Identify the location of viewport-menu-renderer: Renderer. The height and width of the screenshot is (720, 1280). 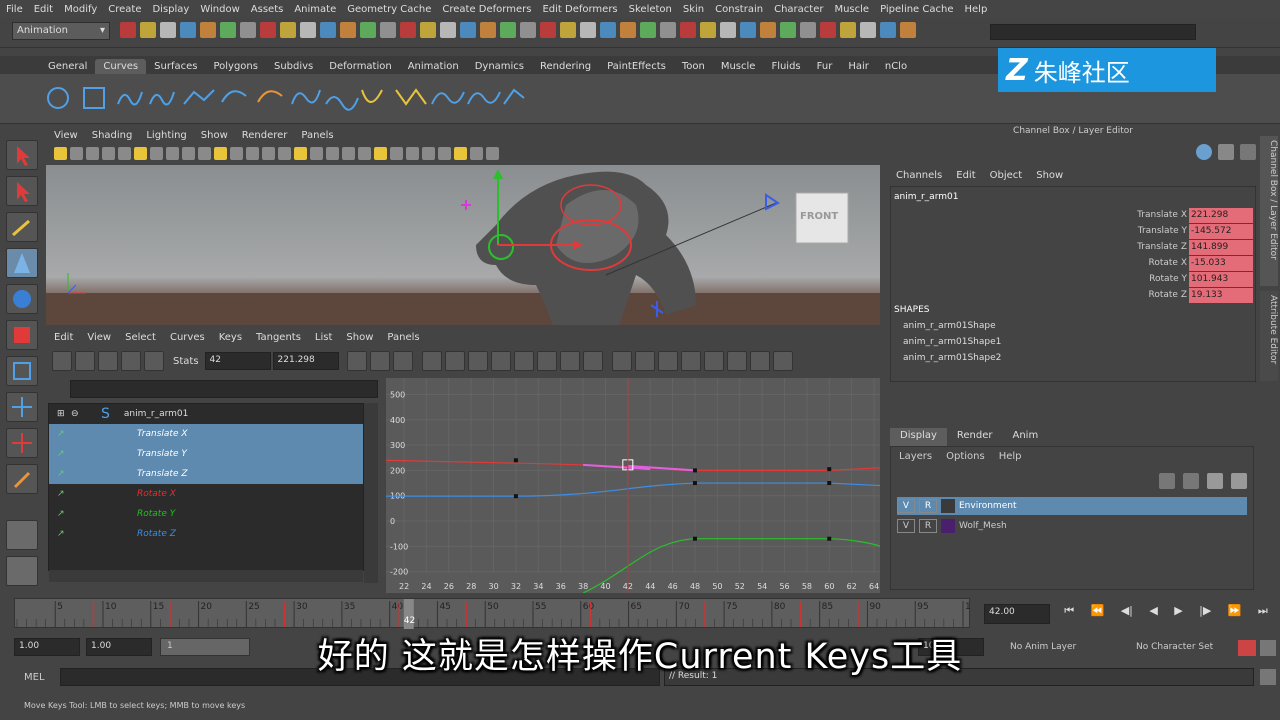
(265, 135).